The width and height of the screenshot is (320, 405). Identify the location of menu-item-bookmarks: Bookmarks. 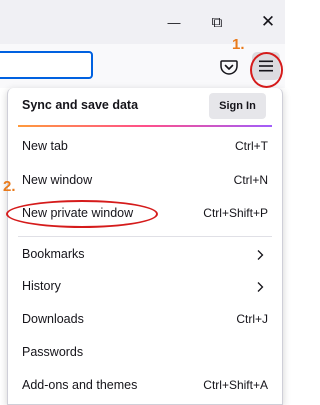
(145, 255).